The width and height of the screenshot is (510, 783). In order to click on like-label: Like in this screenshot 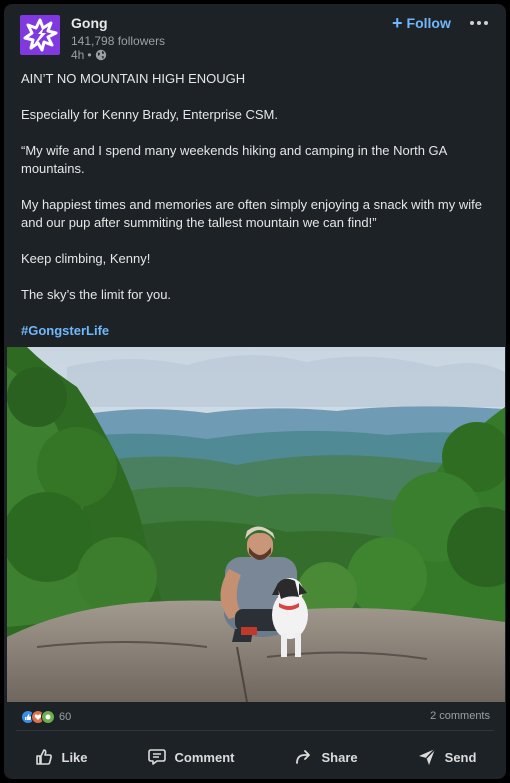, I will do `click(74, 757)`.